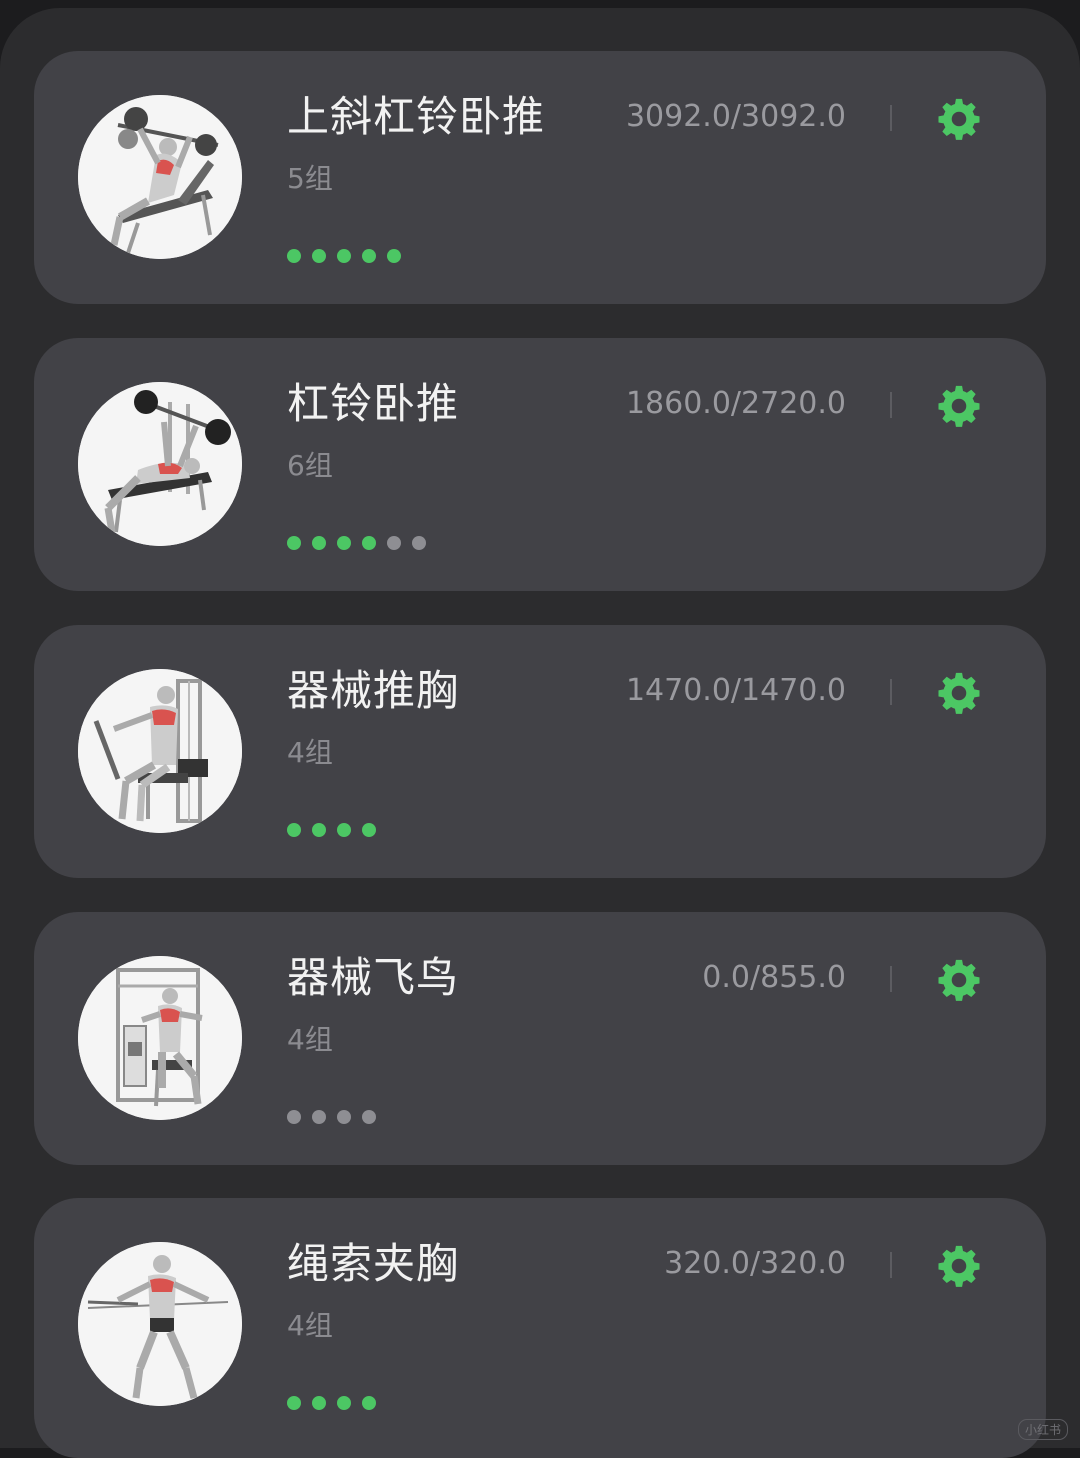  What do you see at coordinates (735, 690) in the screenshot?
I see `exercise-volume: 1470.0/1470.0` at bounding box center [735, 690].